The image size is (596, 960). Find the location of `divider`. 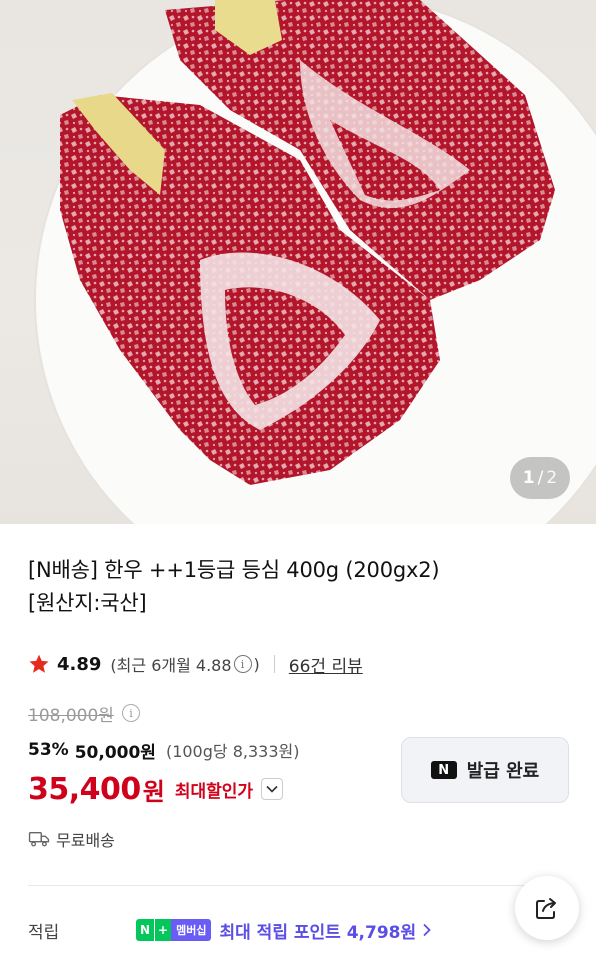

divider is located at coordinates (274, 664).